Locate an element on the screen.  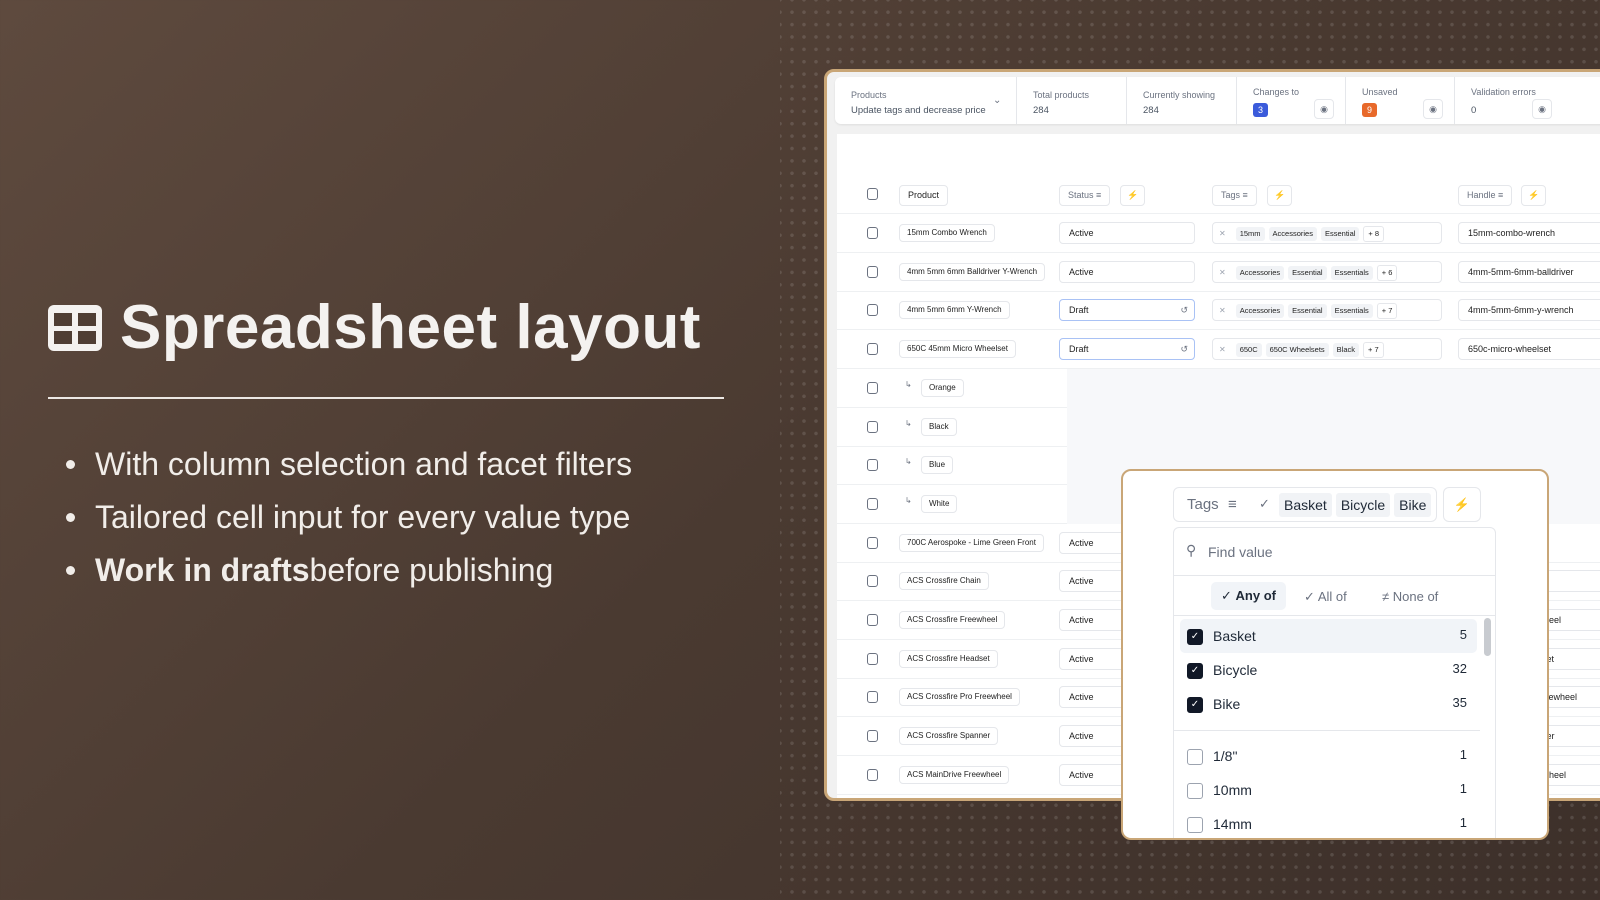
column-tags: Tags ≡ is located at coordinates (1234, 195).